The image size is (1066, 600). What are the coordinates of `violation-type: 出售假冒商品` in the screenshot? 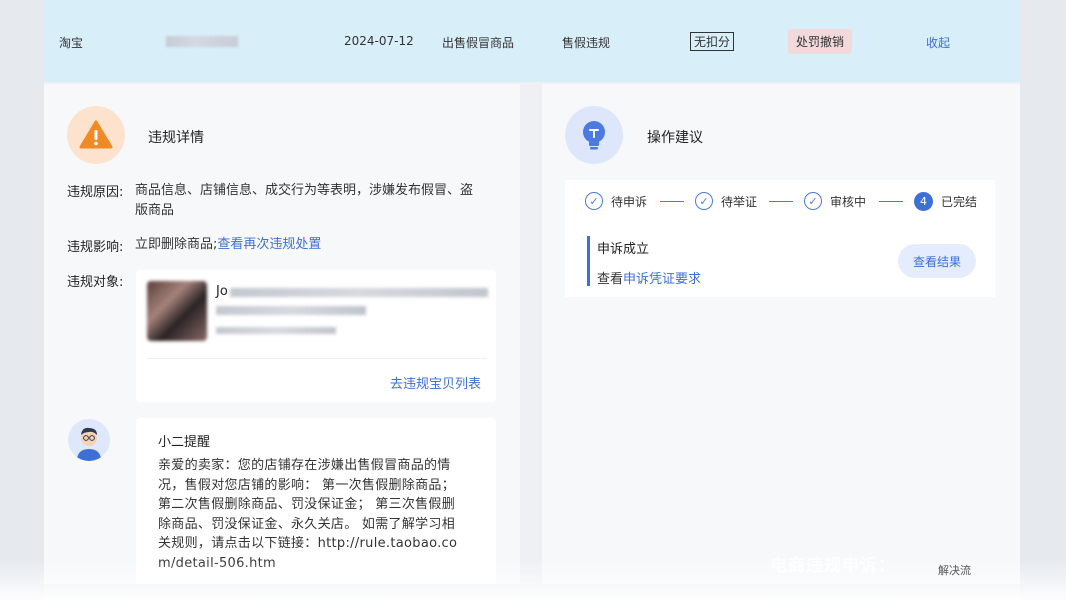 It's located at (478, 43).